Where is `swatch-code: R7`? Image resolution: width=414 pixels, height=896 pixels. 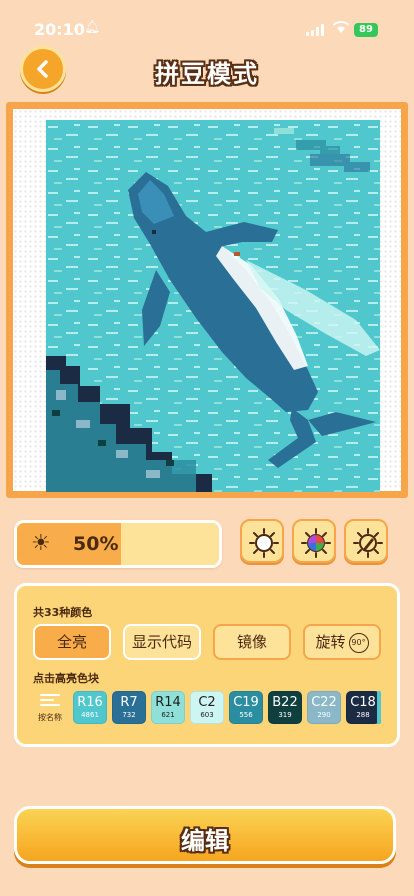 swatch-code: R7 is located at coordinates (129, 702).